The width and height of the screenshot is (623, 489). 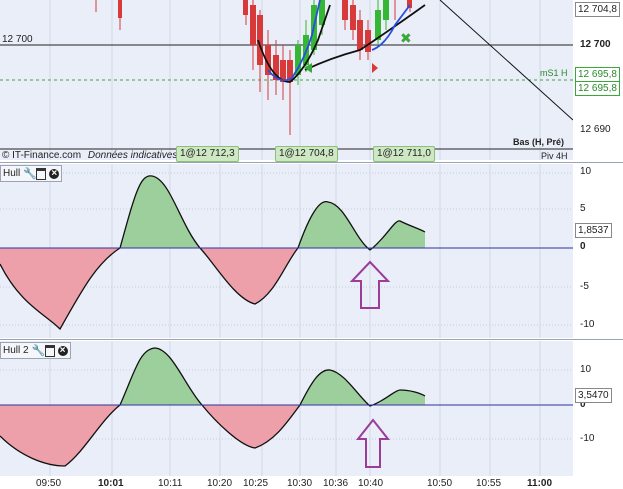 I want to click on time-tick-1020: 10:20, so click(x=220, y=483).